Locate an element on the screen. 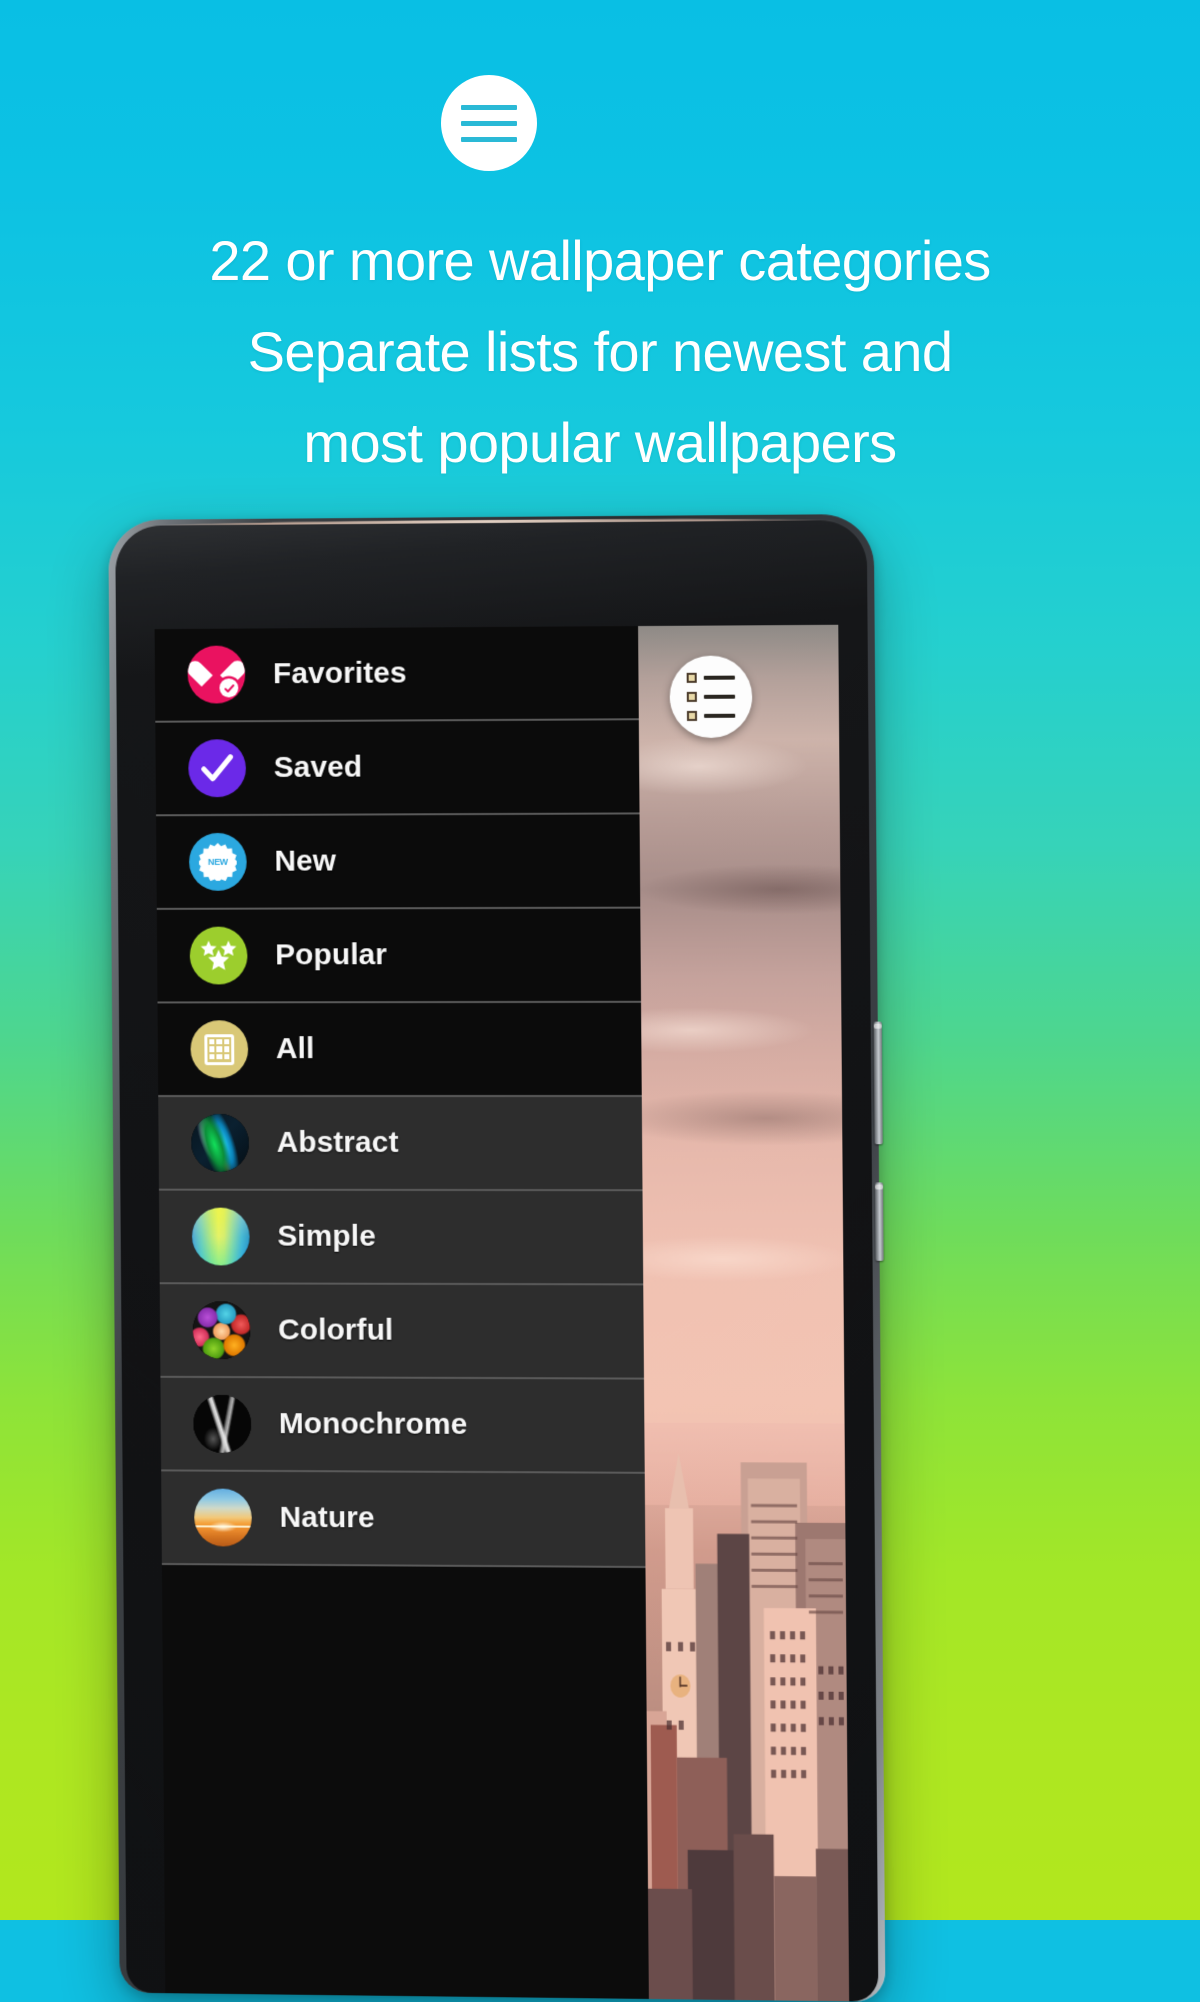 The height and width of the screenshot is (2002, 1200). stars-icon is located at coordinates (218, 955).